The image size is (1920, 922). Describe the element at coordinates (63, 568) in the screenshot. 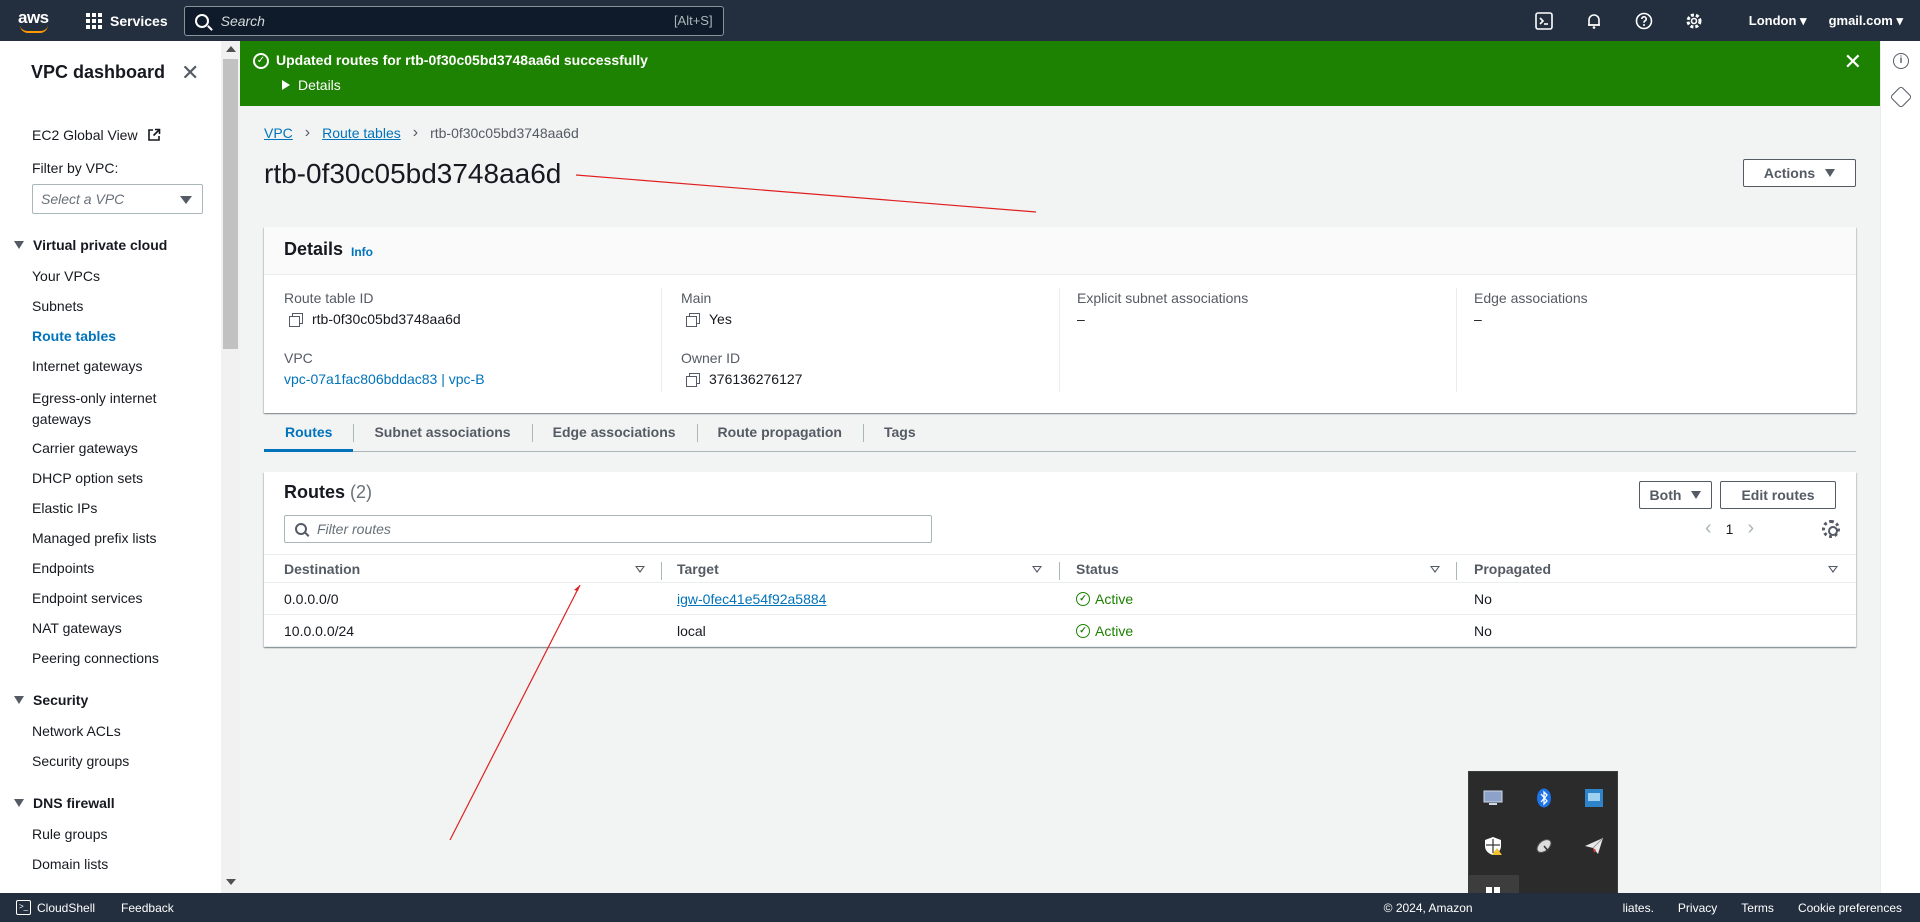

I see `sidebar-item-endpoints: Endpoints` at that location.